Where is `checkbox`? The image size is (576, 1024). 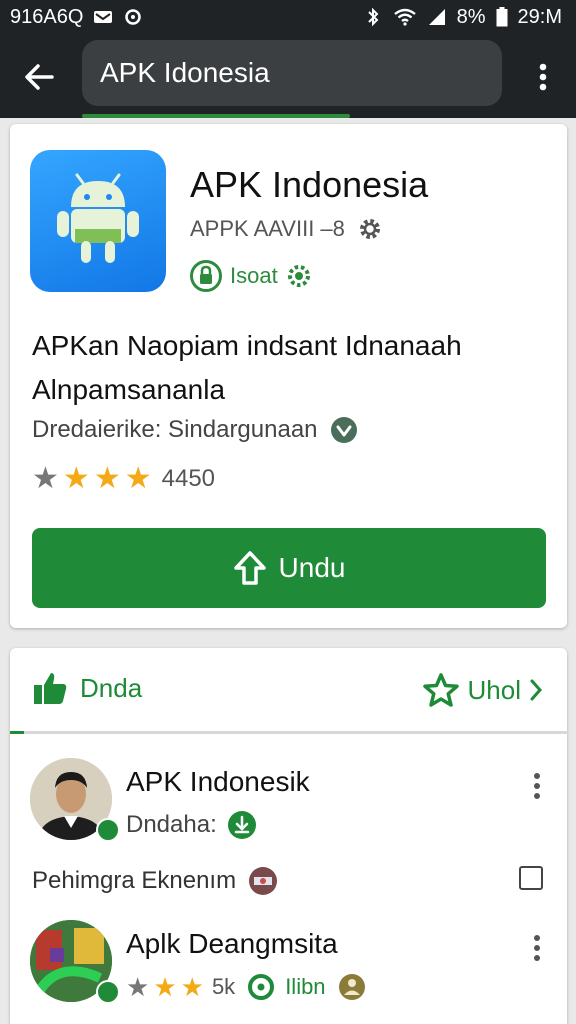
checkbox is located at coordinates (531, 878).